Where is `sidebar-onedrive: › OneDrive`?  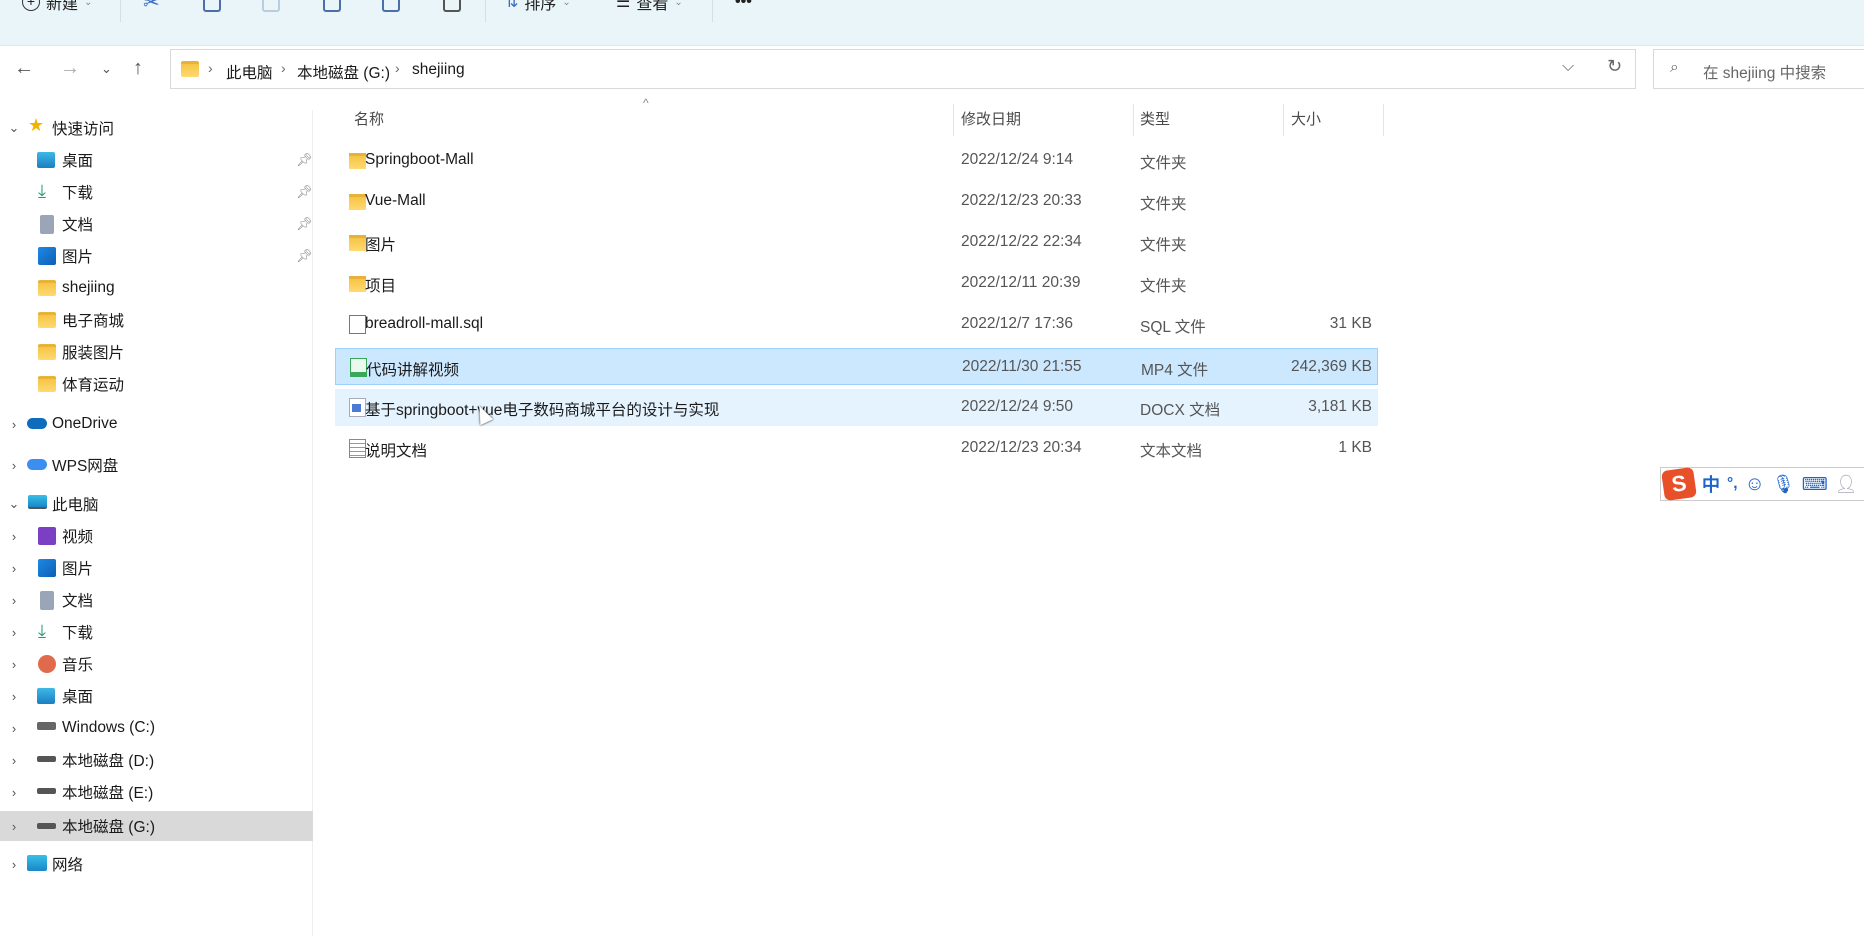 sidebar-onedrive: › OneDrive is located at coordinates (156, 424).